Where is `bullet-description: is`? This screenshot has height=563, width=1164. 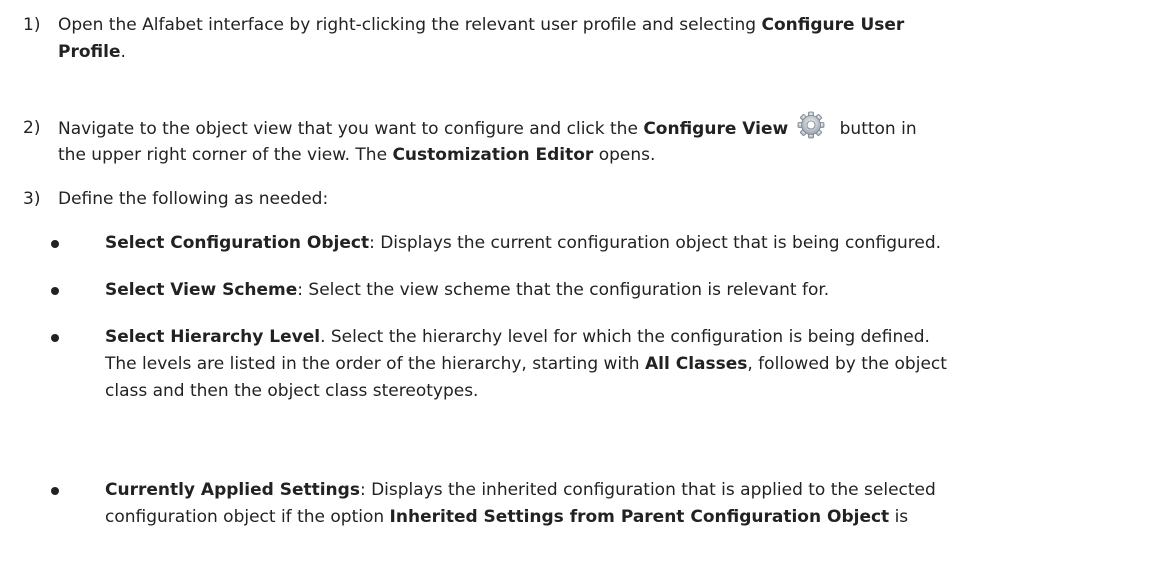
bullet-description: is is located at coordinates (899, 517).